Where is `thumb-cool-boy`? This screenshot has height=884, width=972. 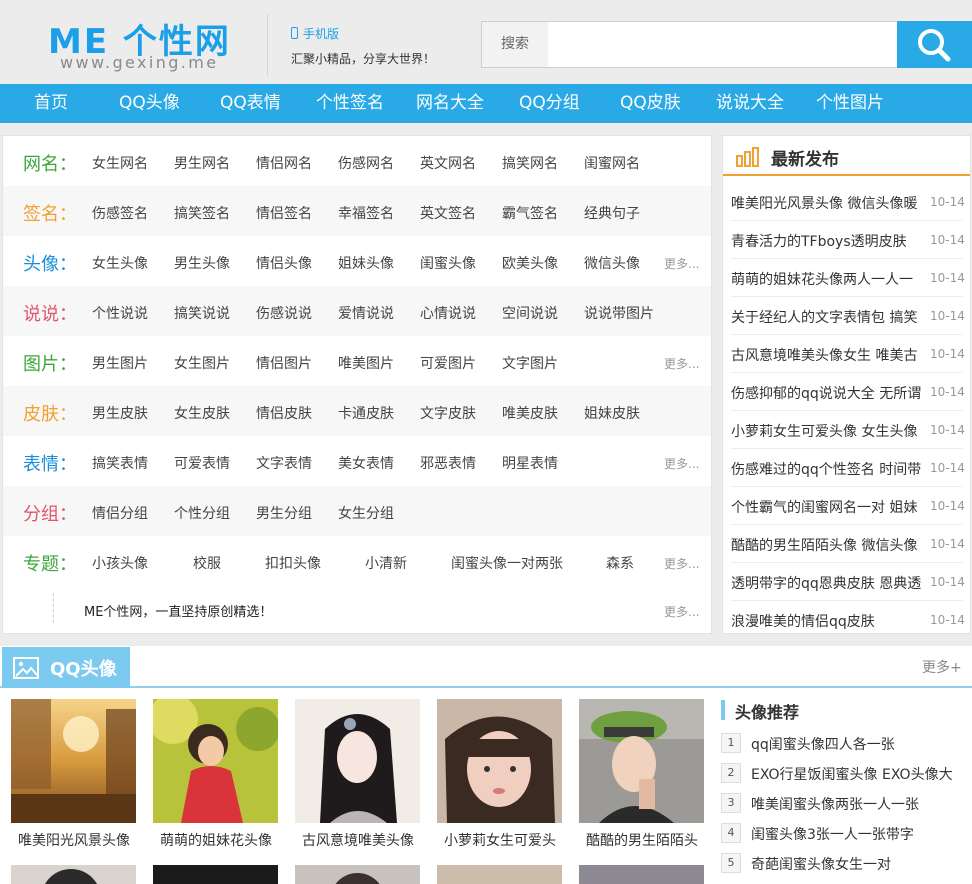
thumb-cool-boy is located at coordinates (641, 761).